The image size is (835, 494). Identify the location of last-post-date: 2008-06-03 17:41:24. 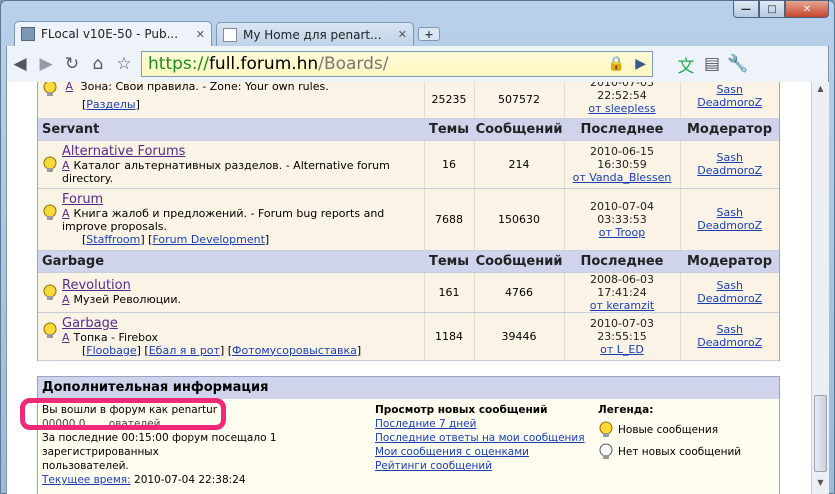
(622, 285).